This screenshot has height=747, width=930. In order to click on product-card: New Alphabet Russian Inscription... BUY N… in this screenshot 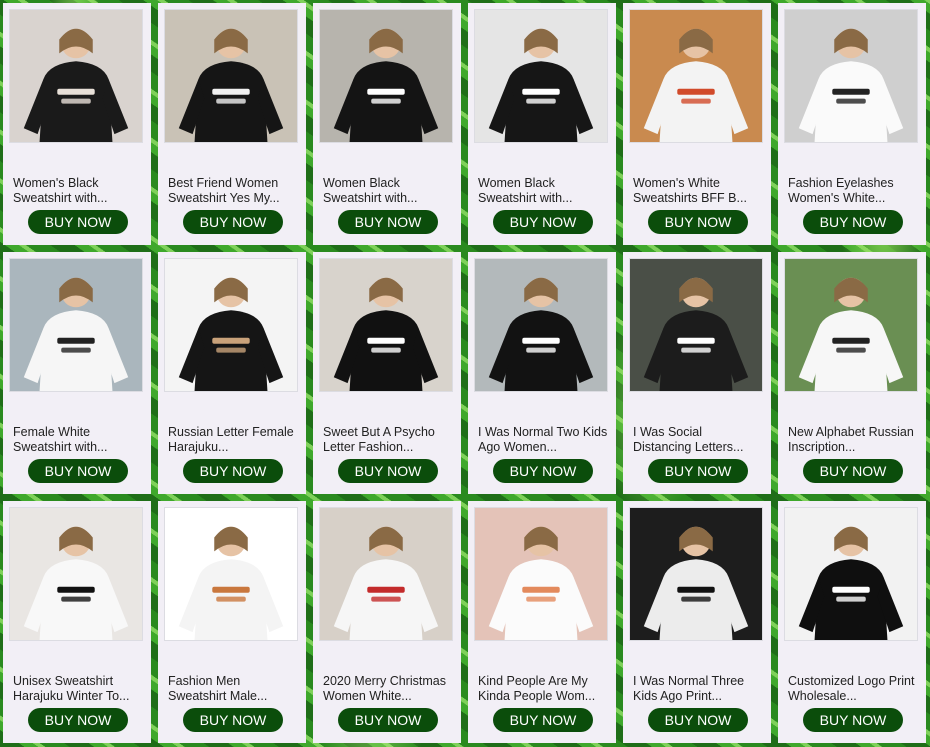, I will do `click(852, 373)`.